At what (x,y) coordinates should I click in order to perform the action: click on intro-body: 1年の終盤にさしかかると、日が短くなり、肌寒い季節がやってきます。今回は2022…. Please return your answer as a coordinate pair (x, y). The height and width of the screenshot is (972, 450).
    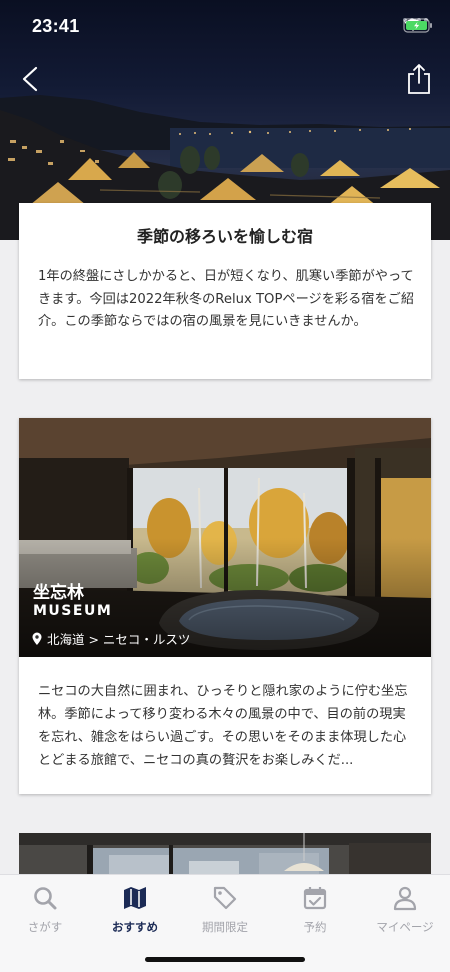
    Looking at the image, I should click on (226, 299).